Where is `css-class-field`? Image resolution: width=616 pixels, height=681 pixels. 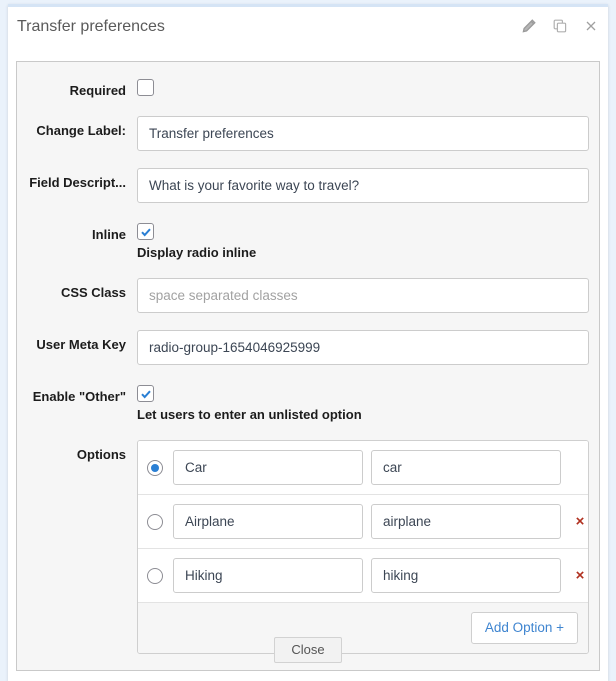 css-class-field is located at coordinates (363, 295).